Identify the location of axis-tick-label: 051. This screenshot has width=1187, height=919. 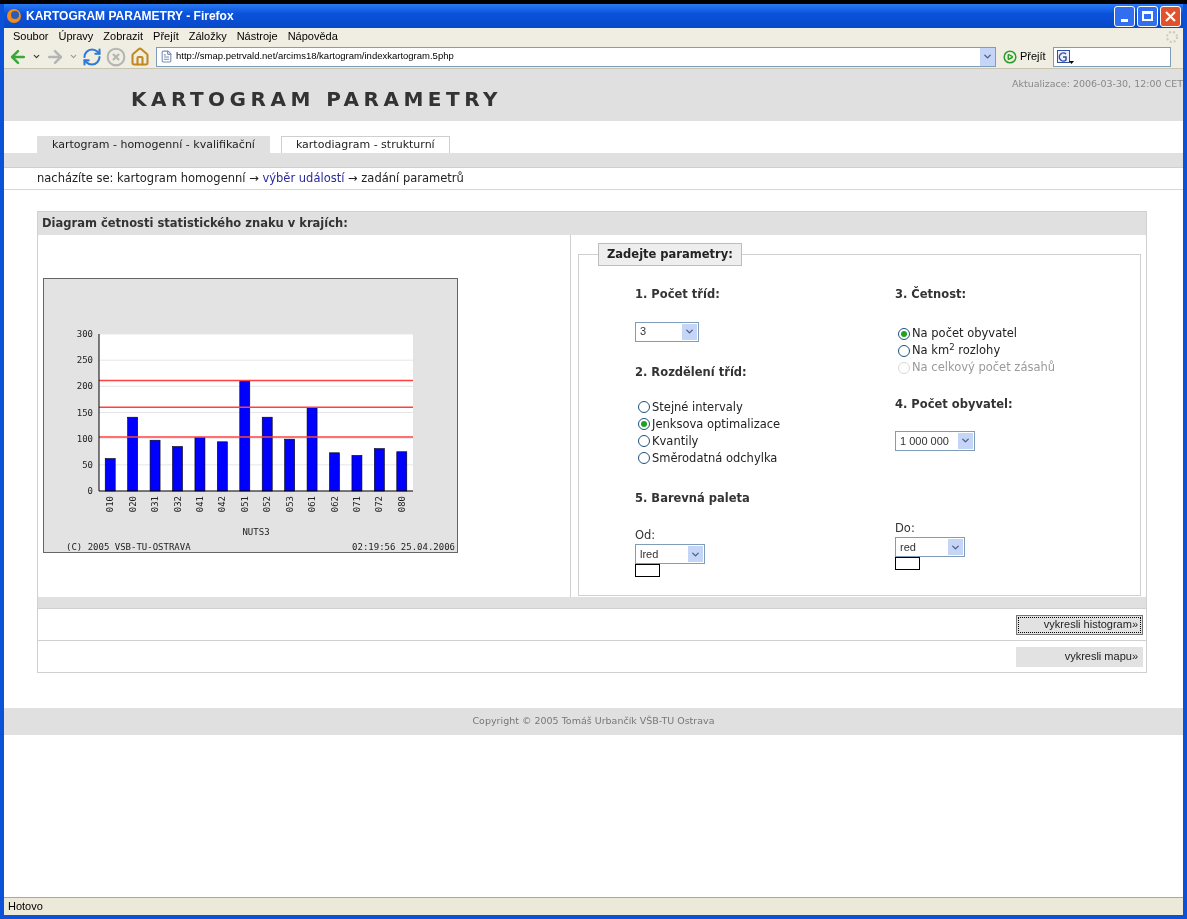
(244, 504).